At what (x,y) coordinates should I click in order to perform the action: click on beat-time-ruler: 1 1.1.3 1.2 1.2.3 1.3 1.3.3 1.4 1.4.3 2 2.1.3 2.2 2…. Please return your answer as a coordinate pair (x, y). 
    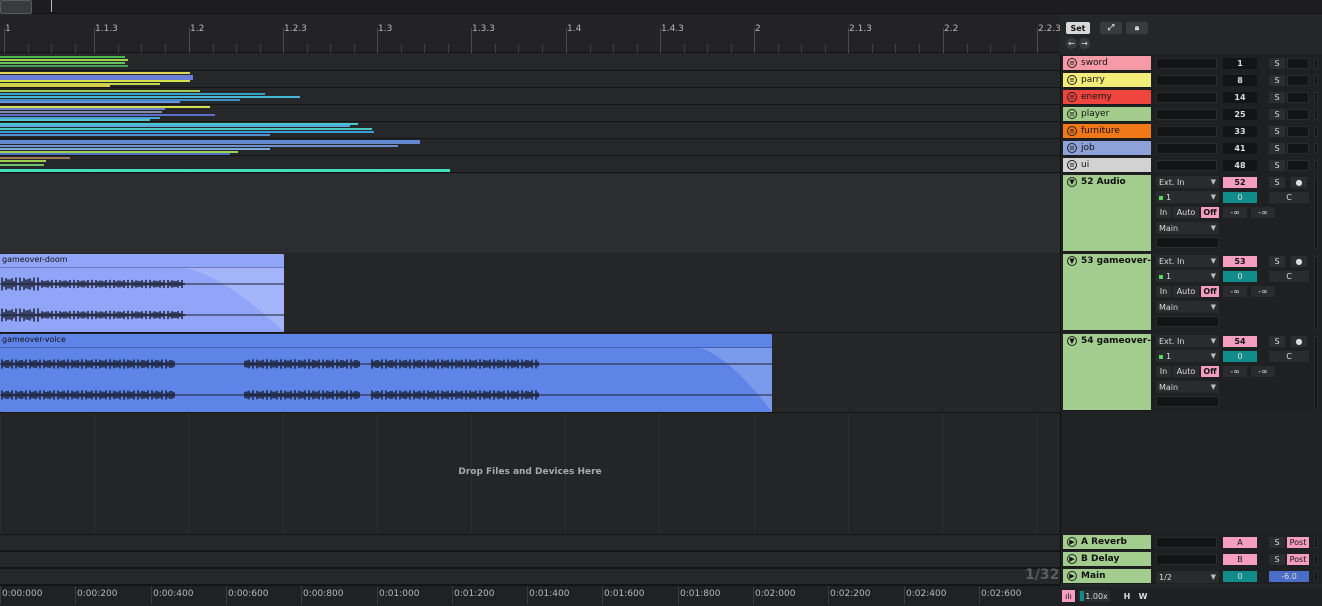
    Looking at the image, I should click on (530, 34).